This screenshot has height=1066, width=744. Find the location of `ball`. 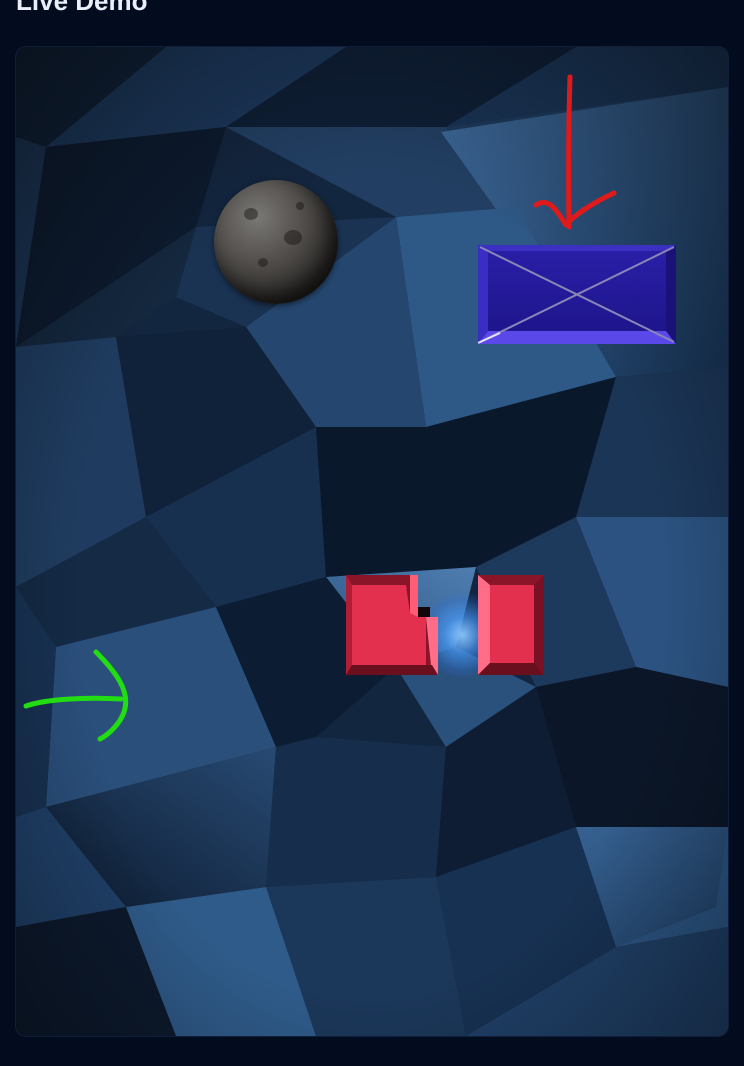

ball is located at coordinates (276, 242).